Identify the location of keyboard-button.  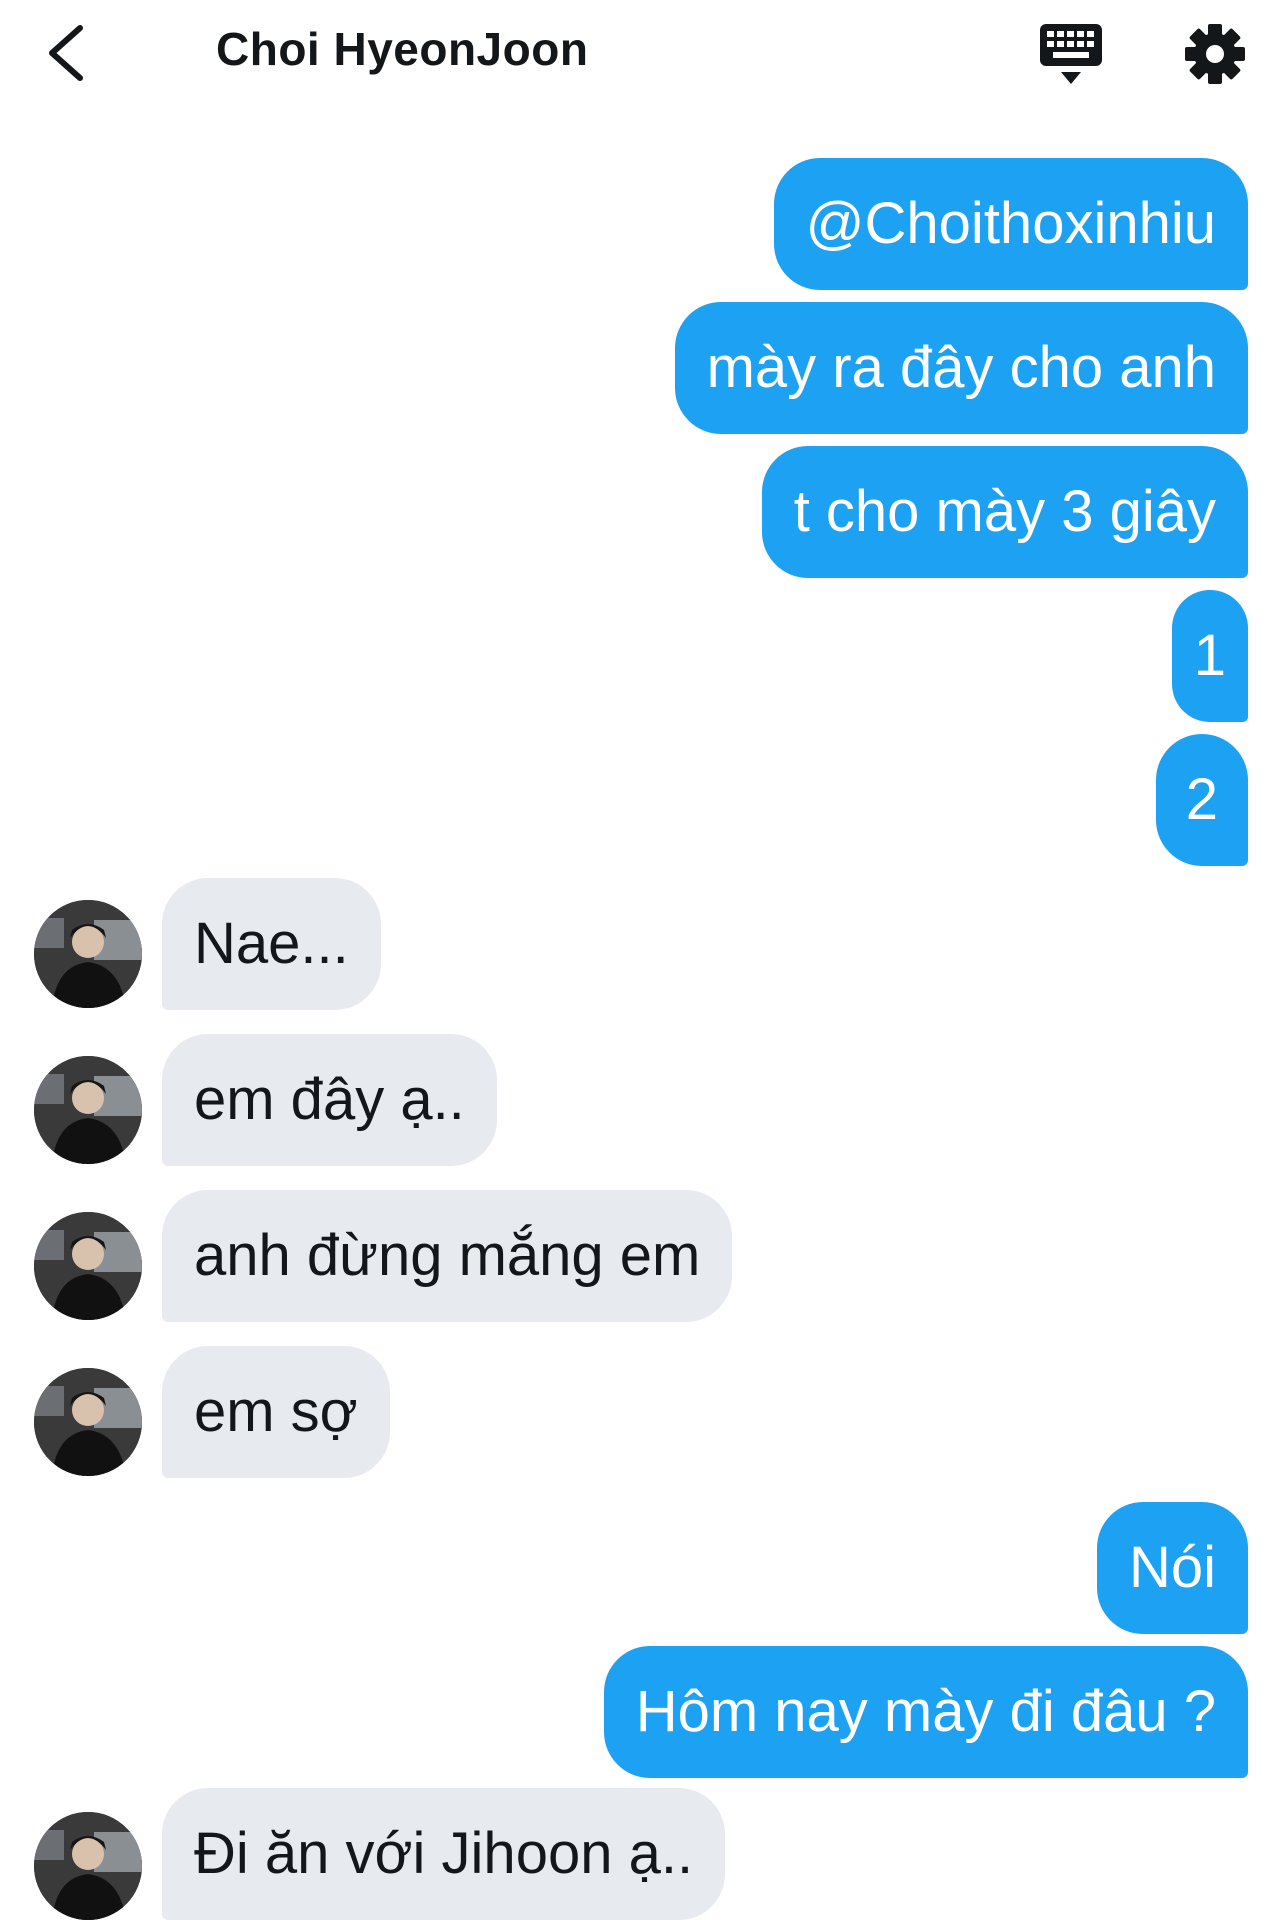
(1071, 55).